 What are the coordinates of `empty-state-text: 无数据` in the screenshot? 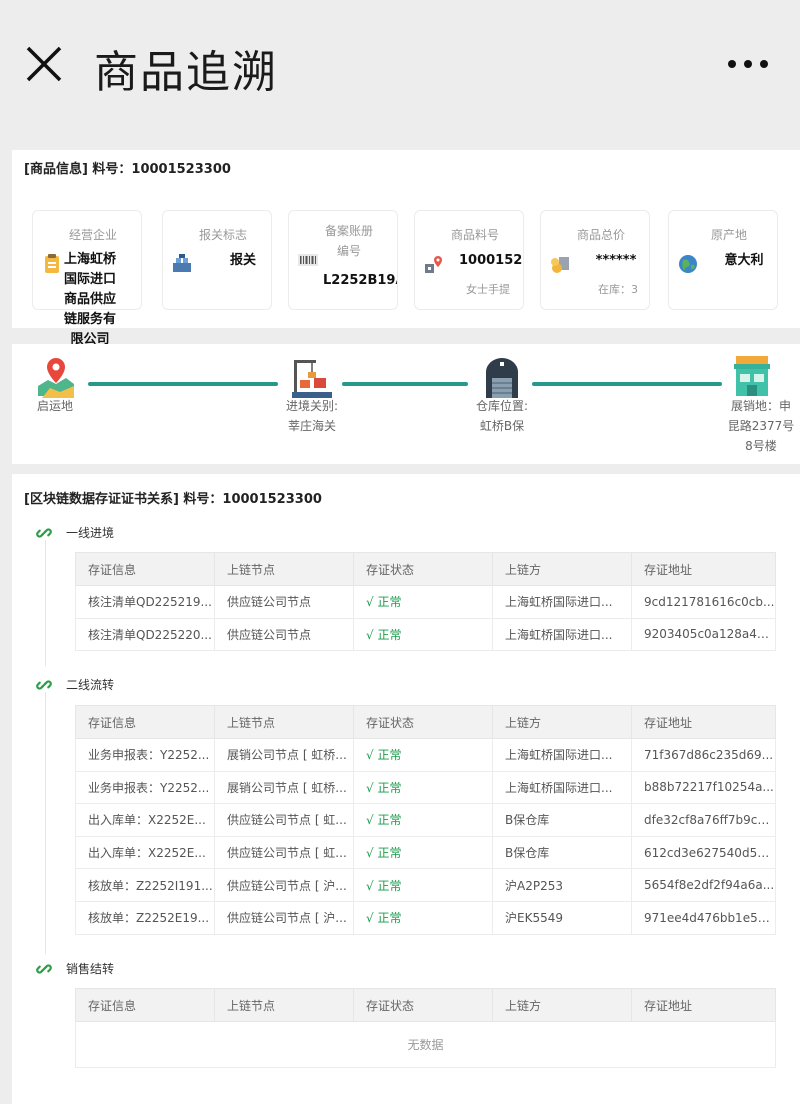 It's located at (425, 1044).